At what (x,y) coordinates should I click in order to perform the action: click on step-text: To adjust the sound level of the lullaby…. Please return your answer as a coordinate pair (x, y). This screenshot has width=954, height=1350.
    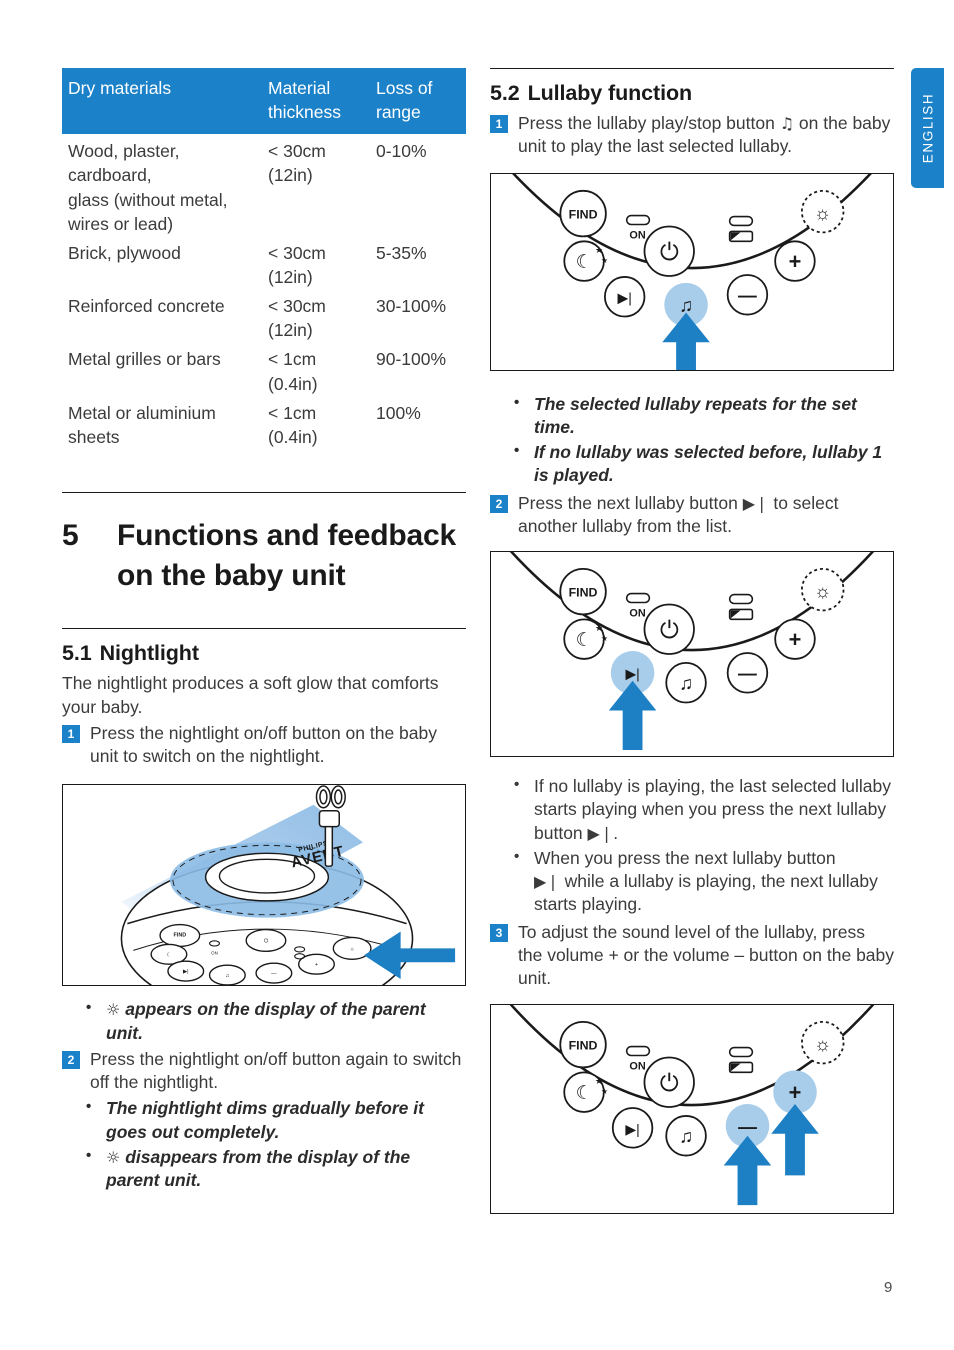
    Looking at the image, I should click on (706, 955).